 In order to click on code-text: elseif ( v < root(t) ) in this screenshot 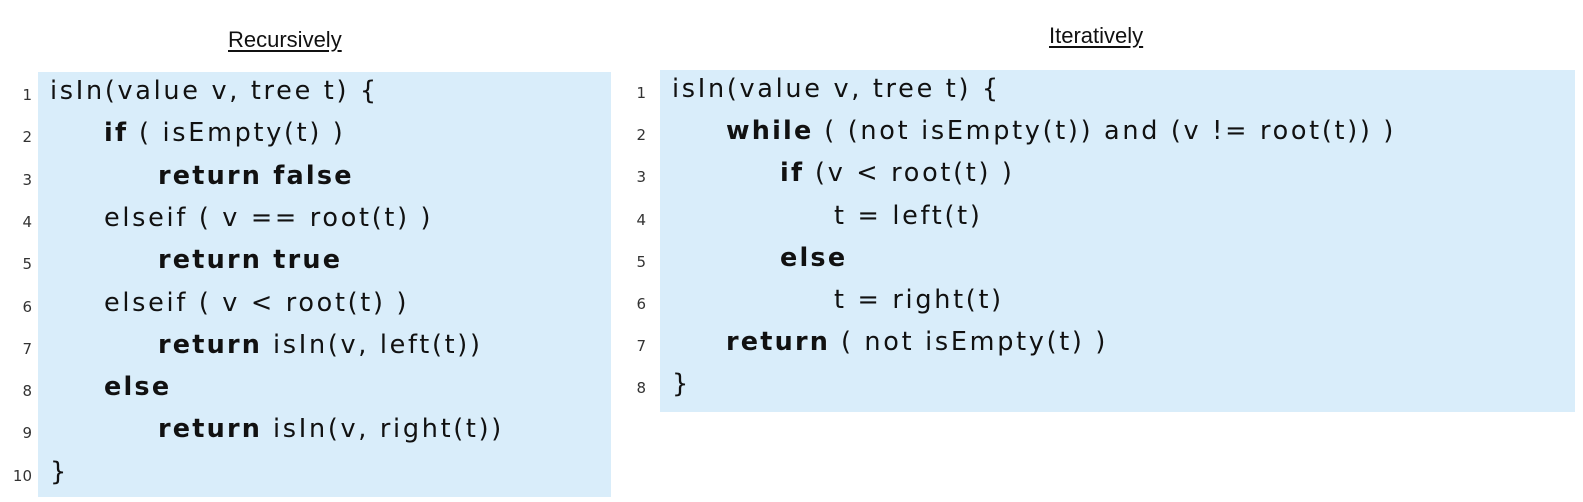, I will do `click(257, 302)`.